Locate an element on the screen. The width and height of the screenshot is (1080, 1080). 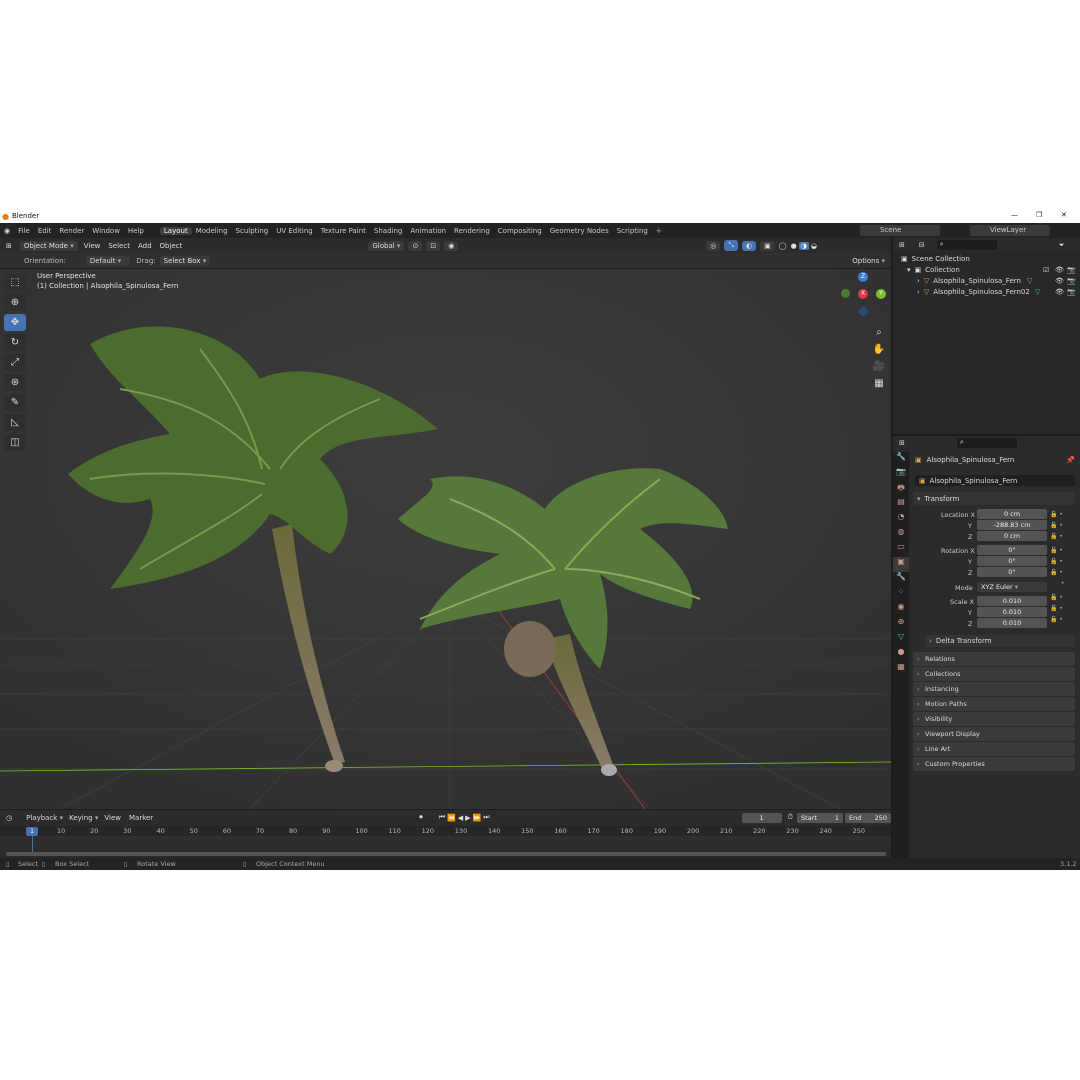
view-layer-tab-icon: ▤ is located at coordinates (901, 504).